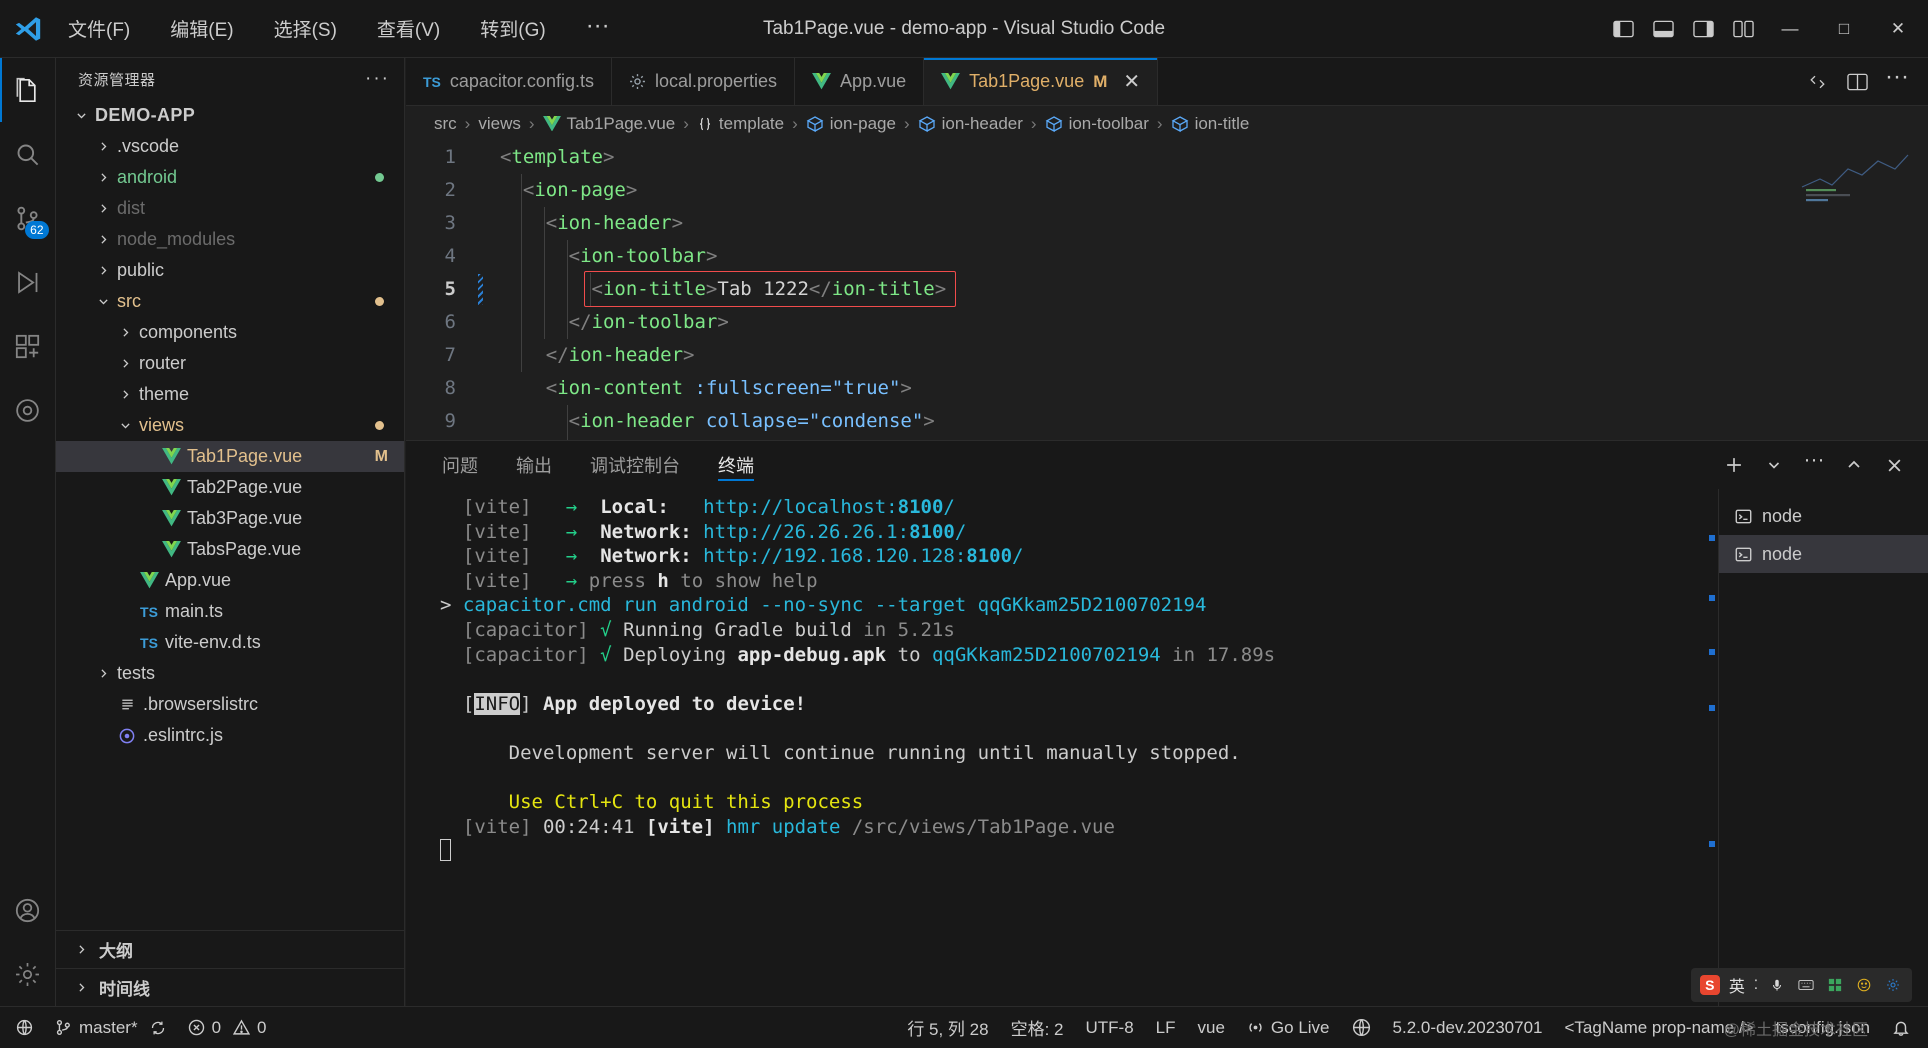 The height and width of the screenshot is (1048, 1928). What do you see at coordinates (230, 239) in the screenshot?
I see `tree-item-node-modules: node_modules` at bounding box center [230, 239].